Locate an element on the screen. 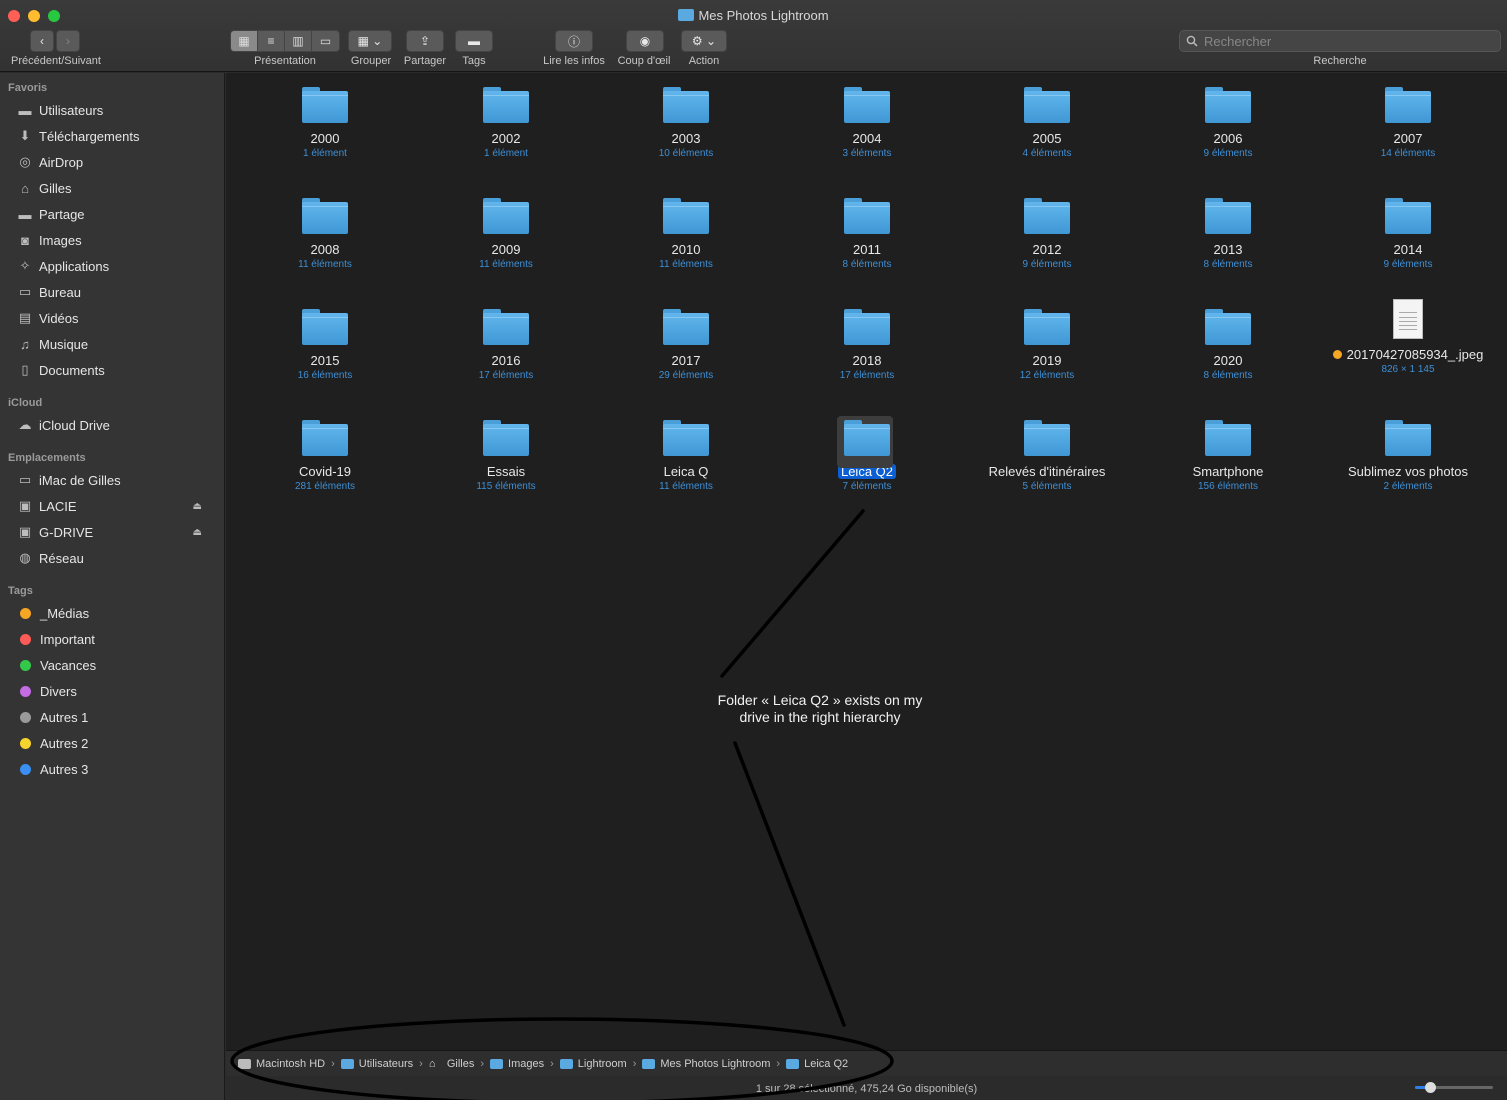  icon-view-button: ▦ is located at coordinates (244, 41).